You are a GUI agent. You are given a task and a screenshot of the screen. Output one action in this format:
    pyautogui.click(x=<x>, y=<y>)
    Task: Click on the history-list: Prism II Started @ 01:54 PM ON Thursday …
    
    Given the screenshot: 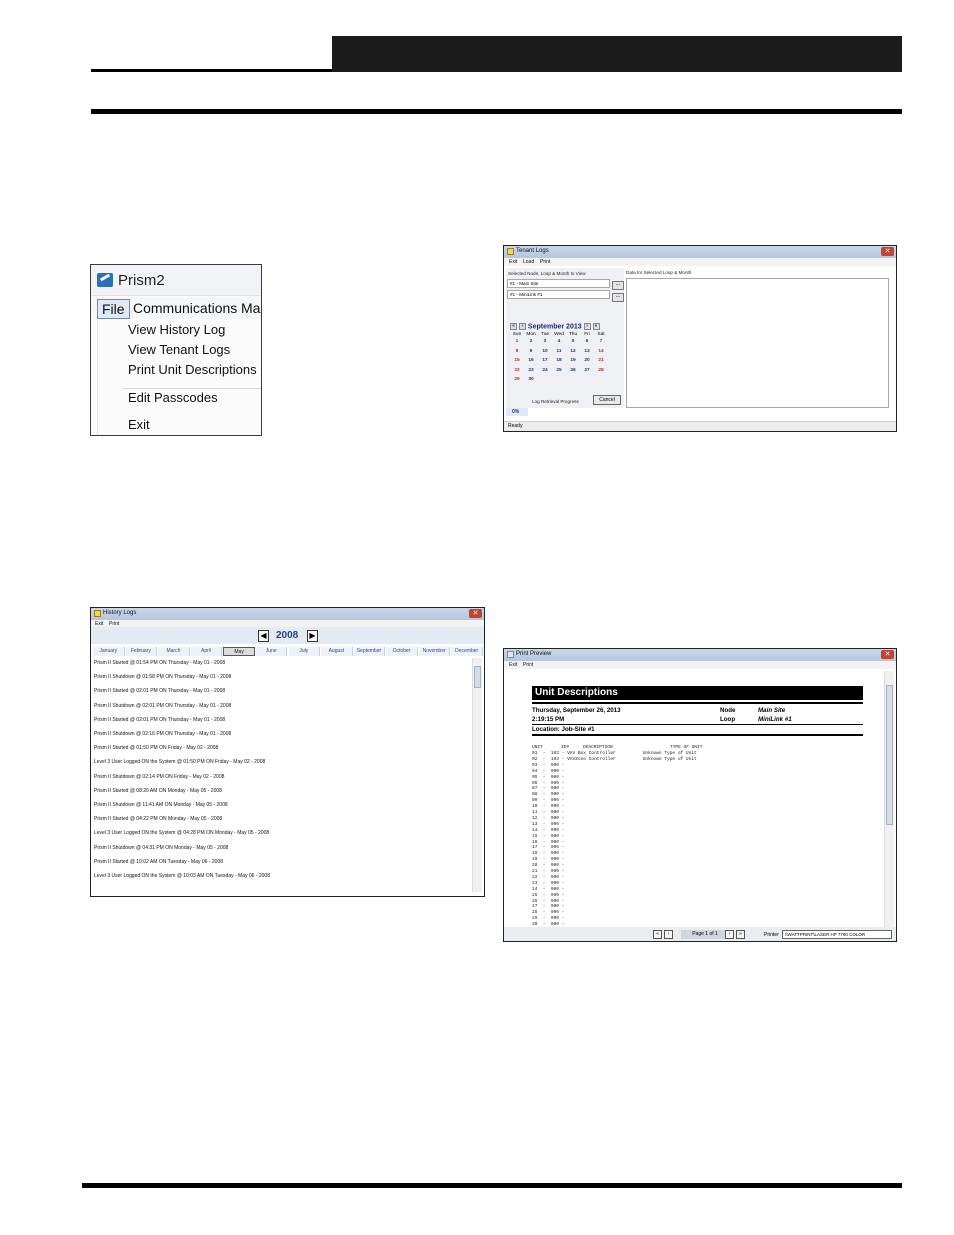 What is the action you would take?
    pyautogui.click(x=283, y=776)
    